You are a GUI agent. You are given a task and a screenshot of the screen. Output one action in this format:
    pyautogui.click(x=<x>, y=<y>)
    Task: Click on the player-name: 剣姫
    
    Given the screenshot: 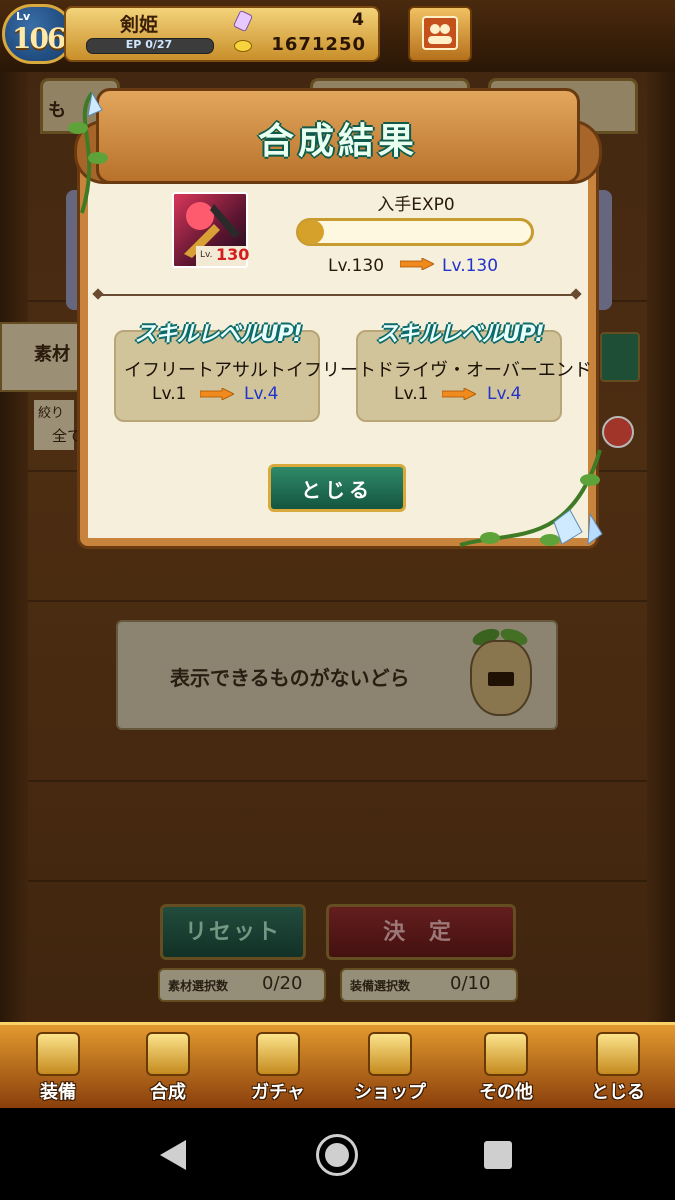 What is the action you would take?
    pyautogui.click(x=139, y=25)
    